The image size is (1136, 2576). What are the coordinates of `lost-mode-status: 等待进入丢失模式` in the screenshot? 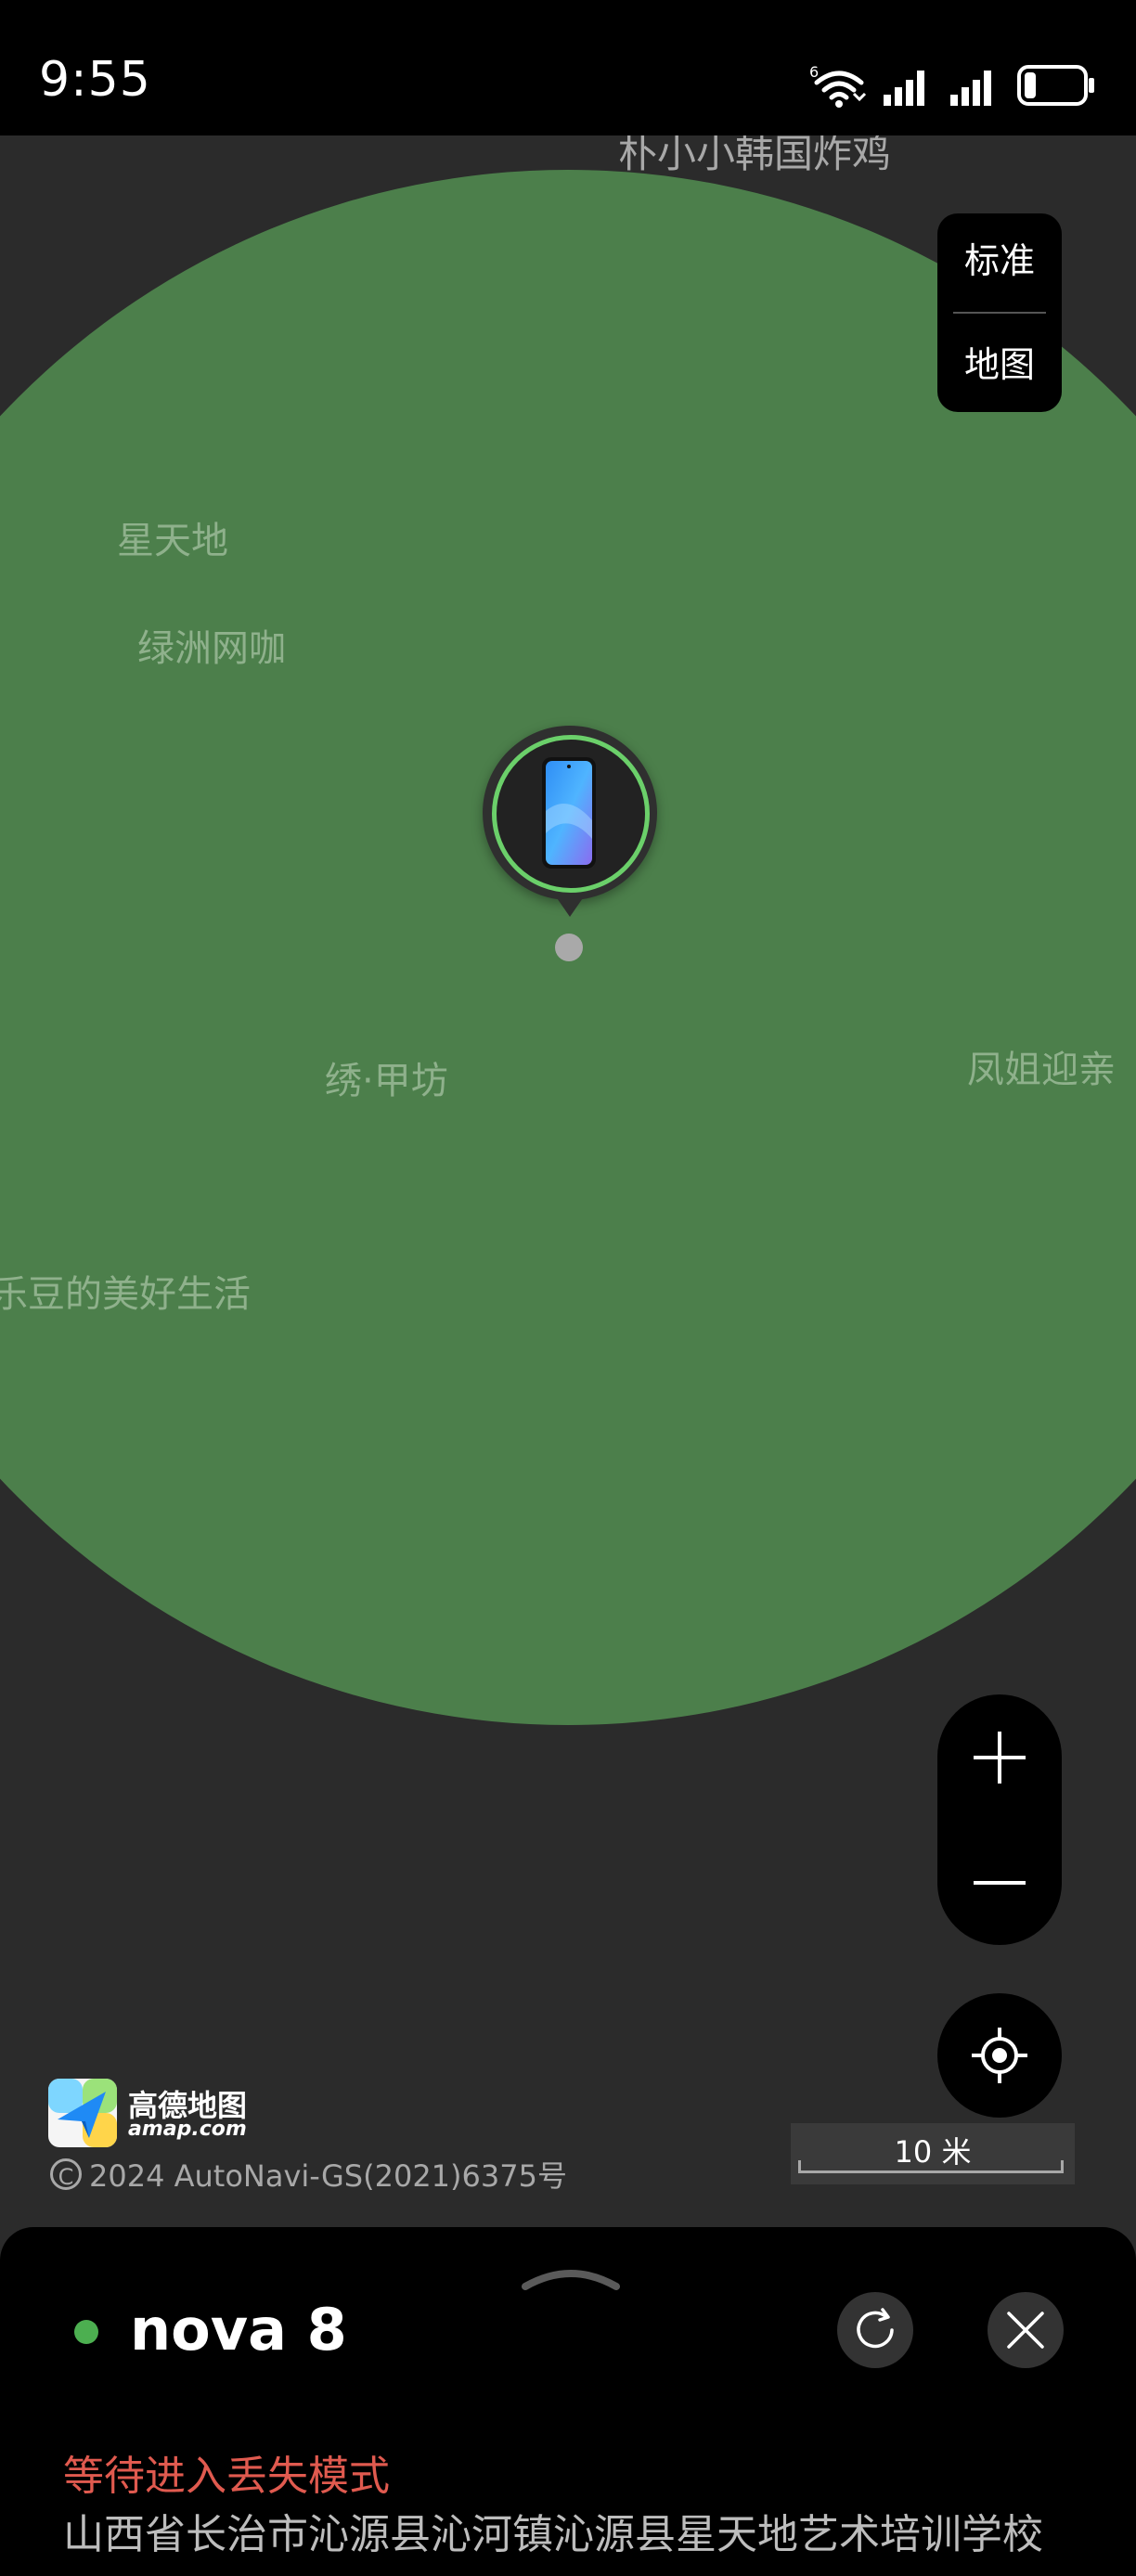 It's located at (226, 2476).